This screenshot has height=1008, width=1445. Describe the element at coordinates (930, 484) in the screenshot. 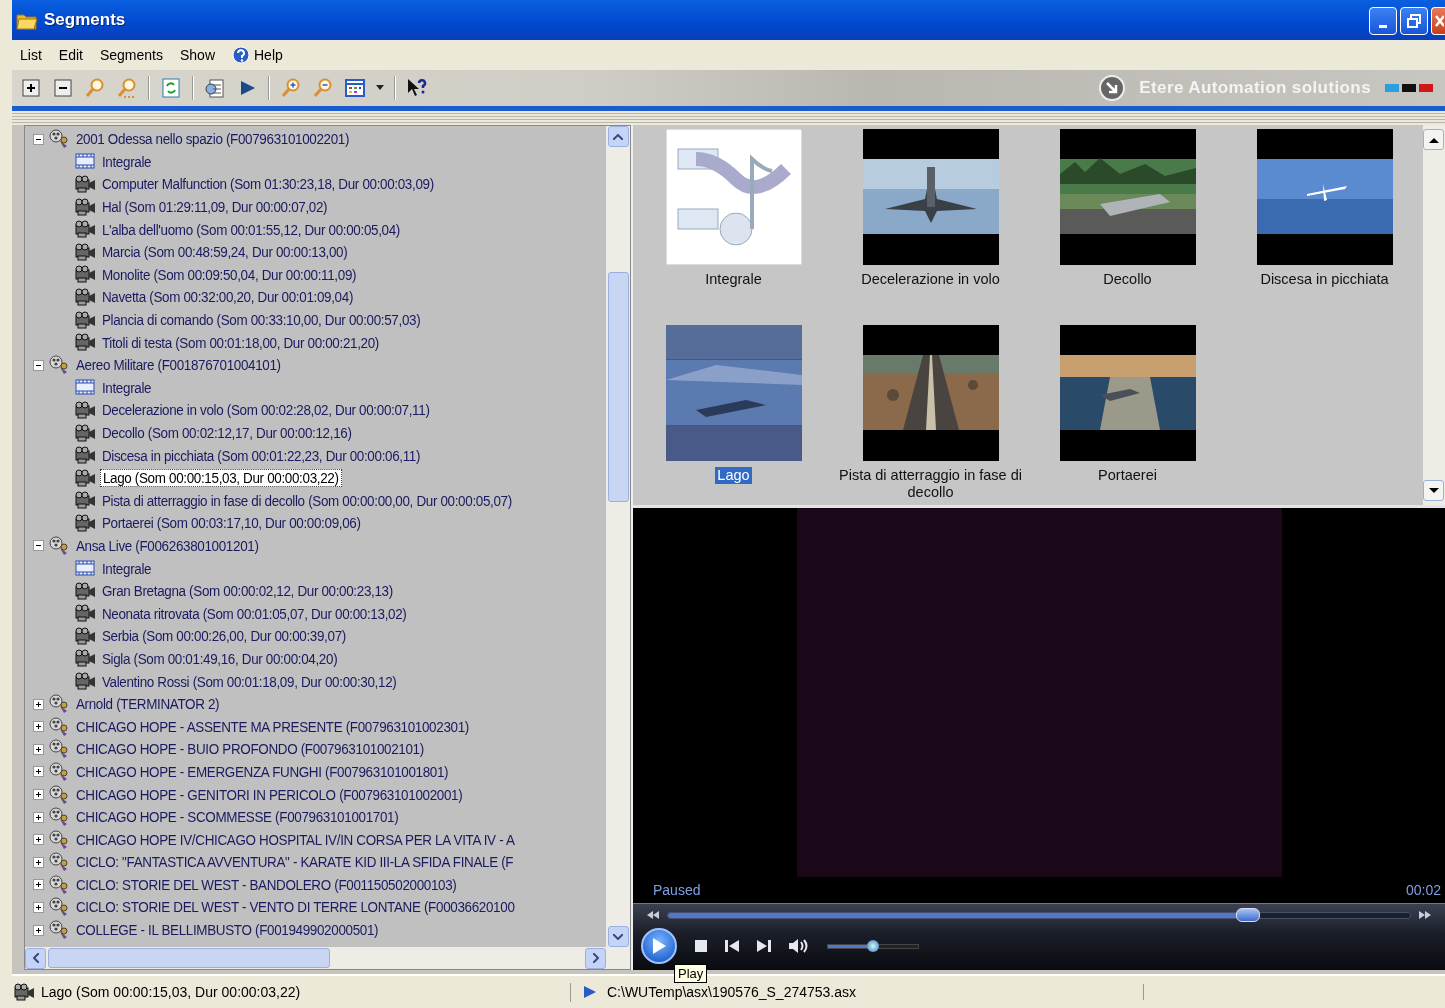

I see `thumbnail-caption: Pista di atterraggio in fase di decollo` at that location.